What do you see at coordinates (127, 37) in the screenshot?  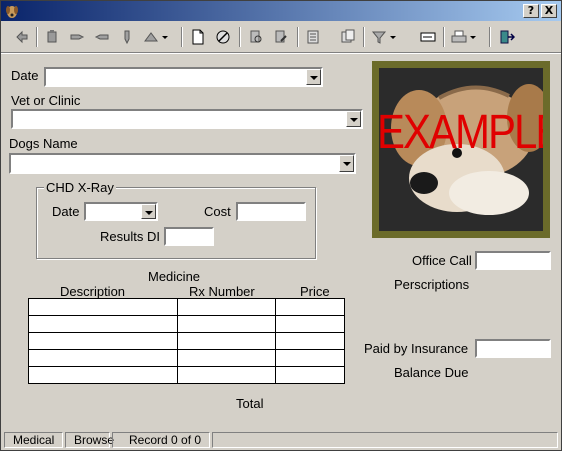 I see `point-down-icon` at bounding box center [127, 37].